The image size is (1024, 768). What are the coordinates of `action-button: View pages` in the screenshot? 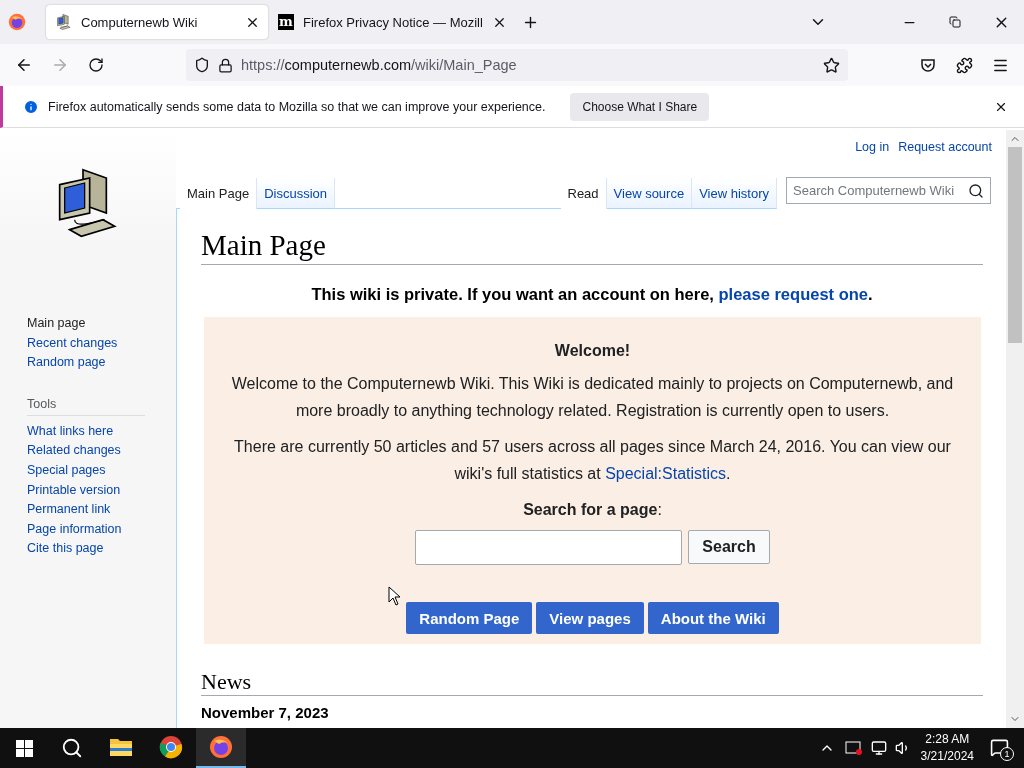 It's located at (590, 618).